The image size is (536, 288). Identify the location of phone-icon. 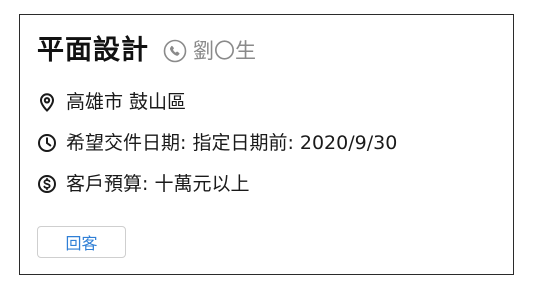
(175, 51).